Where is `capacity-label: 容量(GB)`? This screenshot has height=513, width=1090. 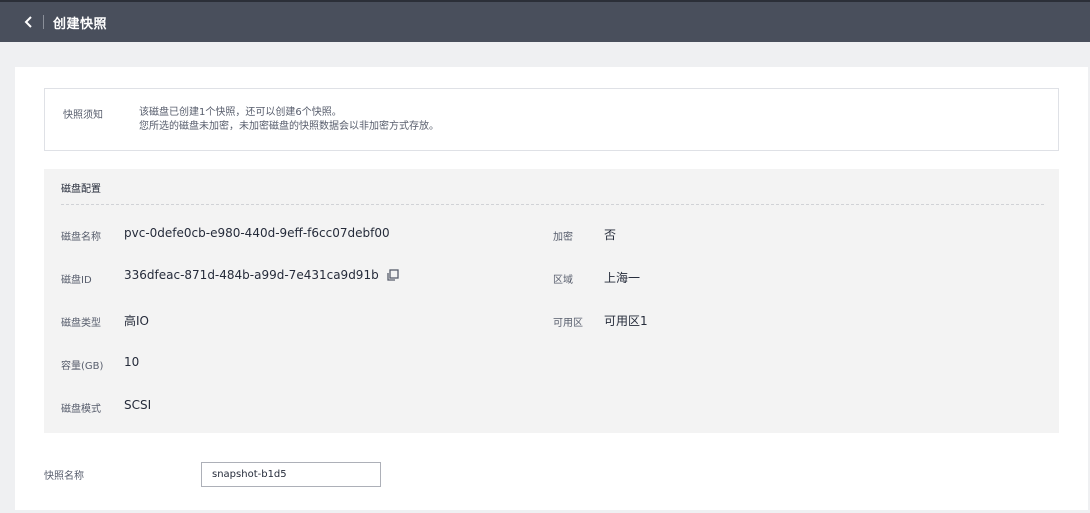 capacity-label: 容量(GB) is located at coordinates (82, 366).